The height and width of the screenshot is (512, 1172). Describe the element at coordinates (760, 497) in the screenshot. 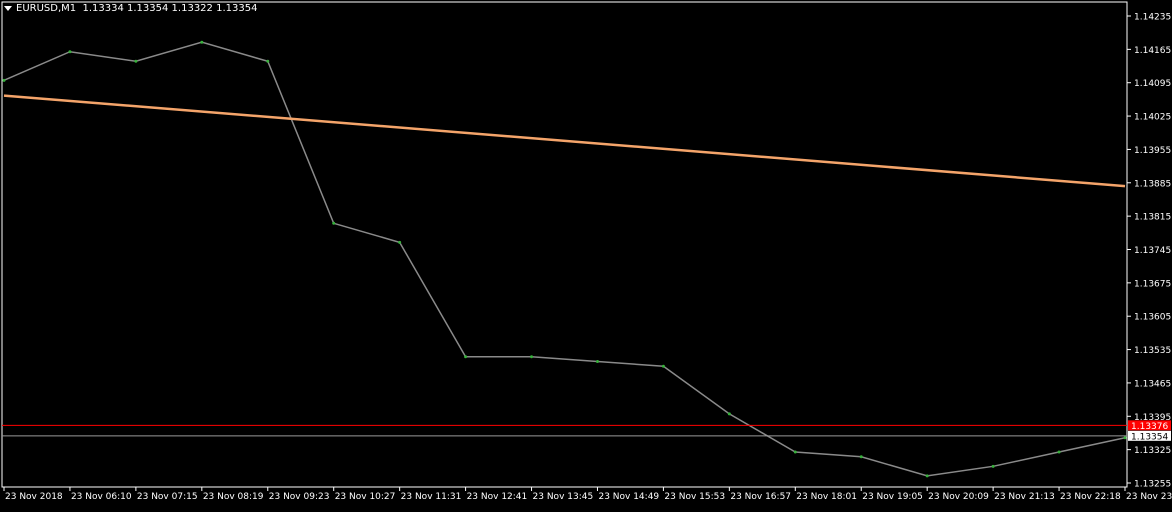

I see `x-tick-label: 23 Nov 16:57` at that location.